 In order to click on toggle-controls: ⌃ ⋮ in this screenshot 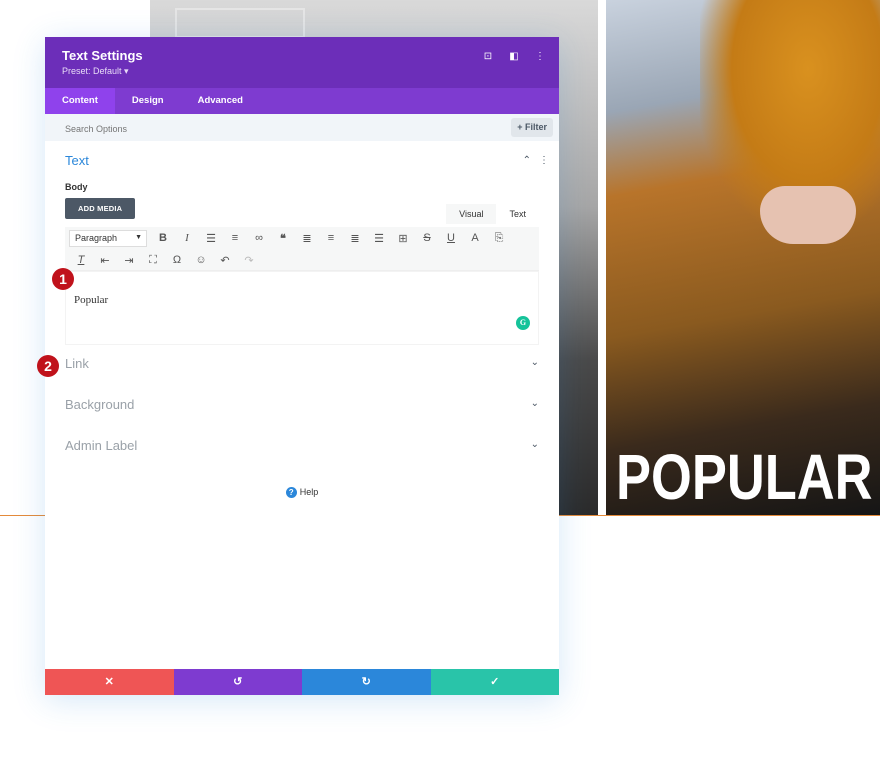, I will do `click(536, 160)`.